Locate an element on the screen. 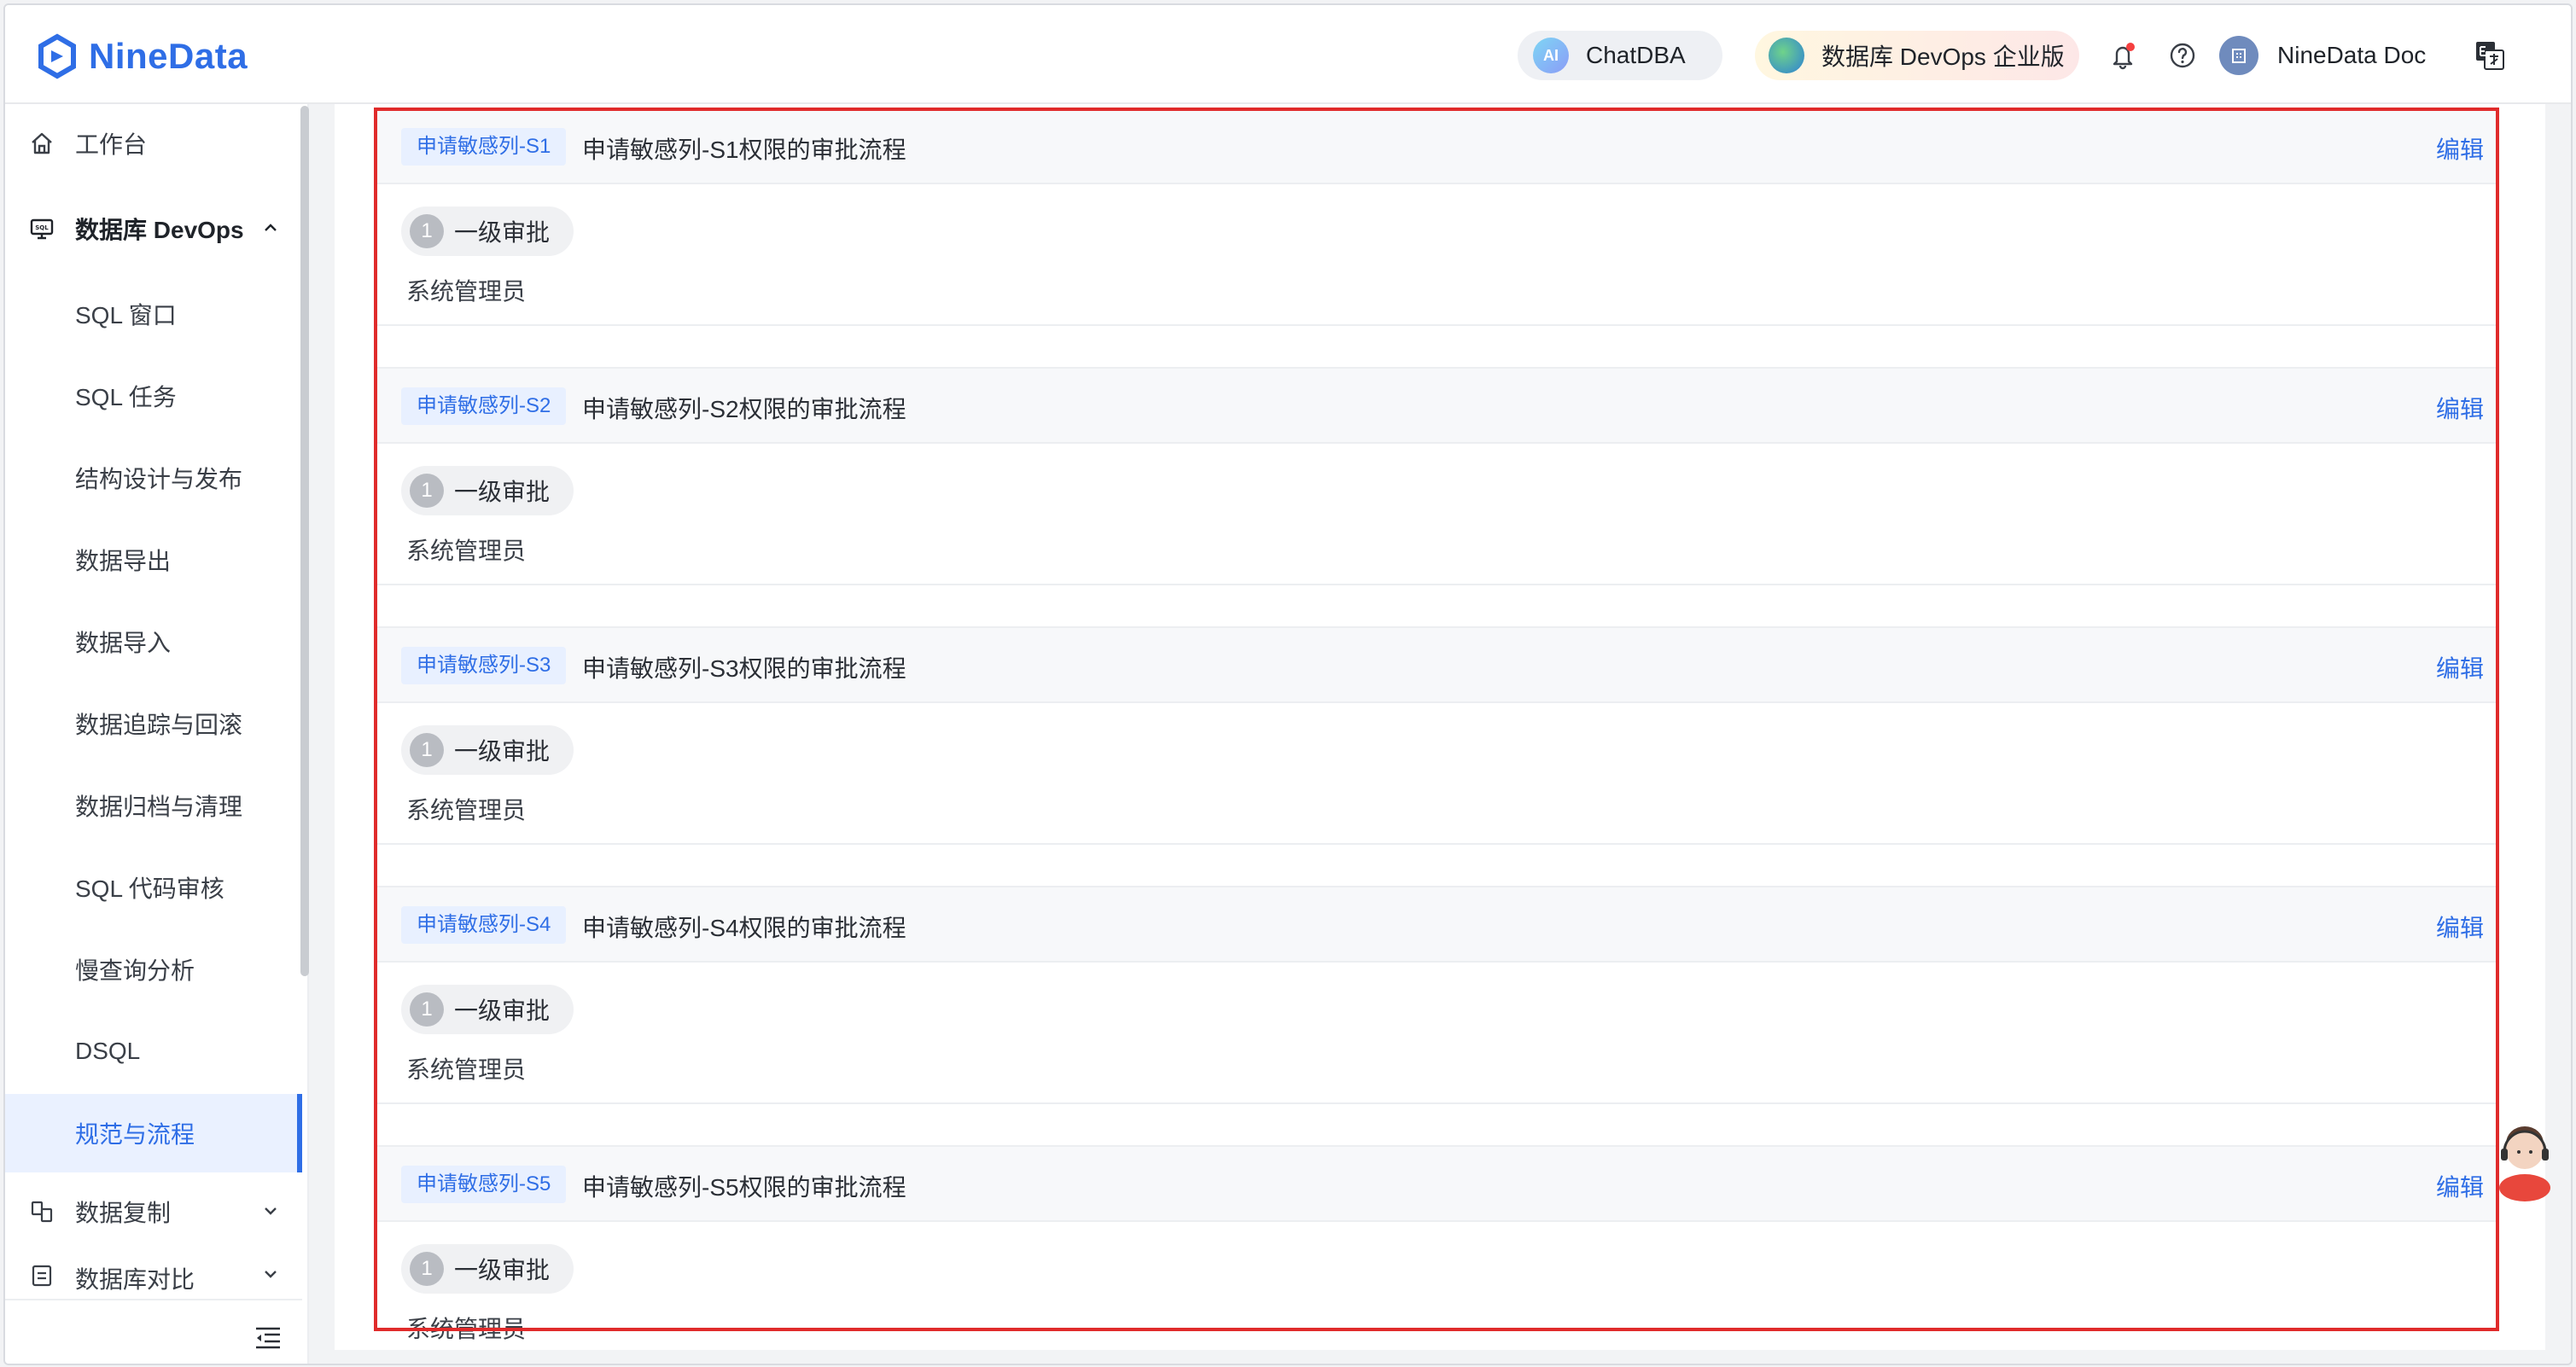 The width and height of the screenshot is (2576, 1367). active-indicator is located at coordinates (299, 1133).